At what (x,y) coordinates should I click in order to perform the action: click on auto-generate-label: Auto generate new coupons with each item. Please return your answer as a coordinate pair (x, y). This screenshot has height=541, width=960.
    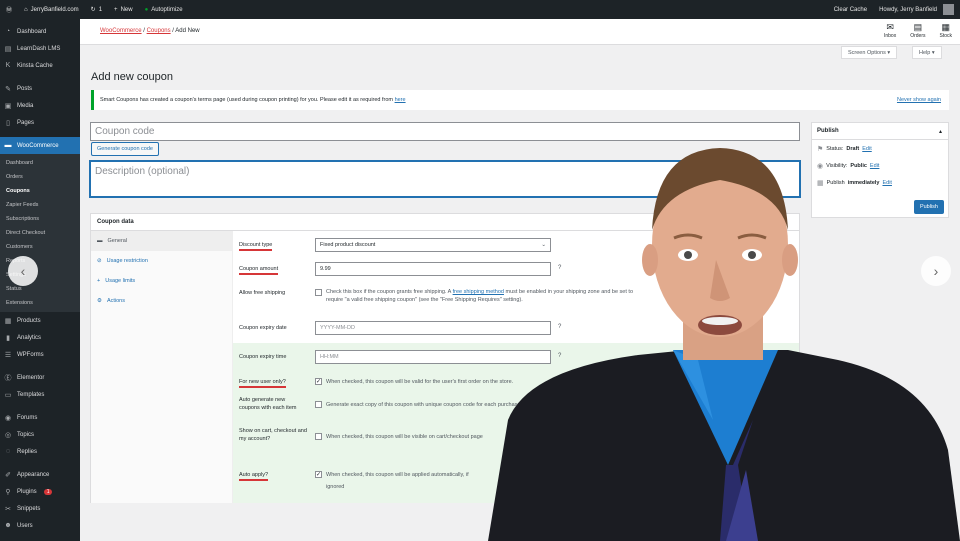
    Looking at the image, I should click on (268, 404).